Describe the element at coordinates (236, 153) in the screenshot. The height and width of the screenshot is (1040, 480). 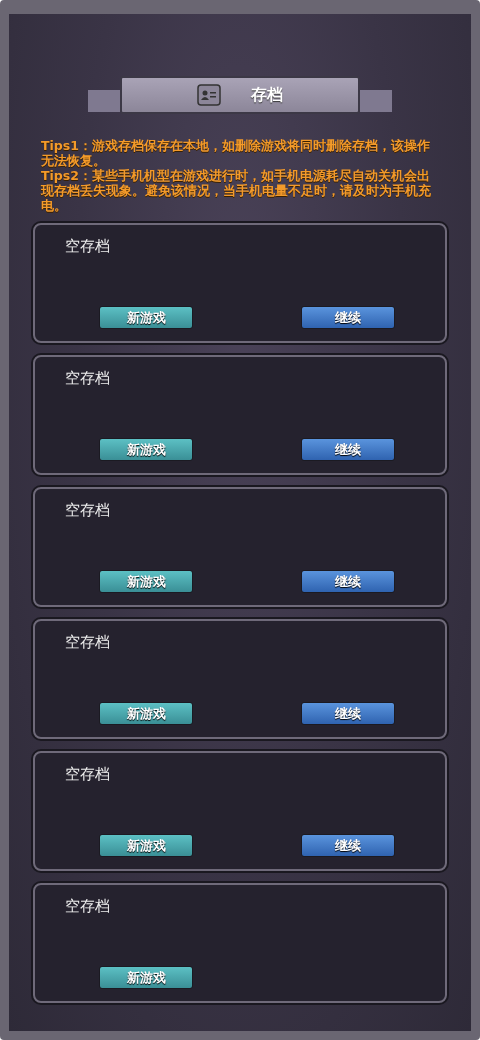
I see `tip-text: Tips1：游戏存档保存在本地，如删除游戏将同时删除存档，该操作无法恢复。` at that location.